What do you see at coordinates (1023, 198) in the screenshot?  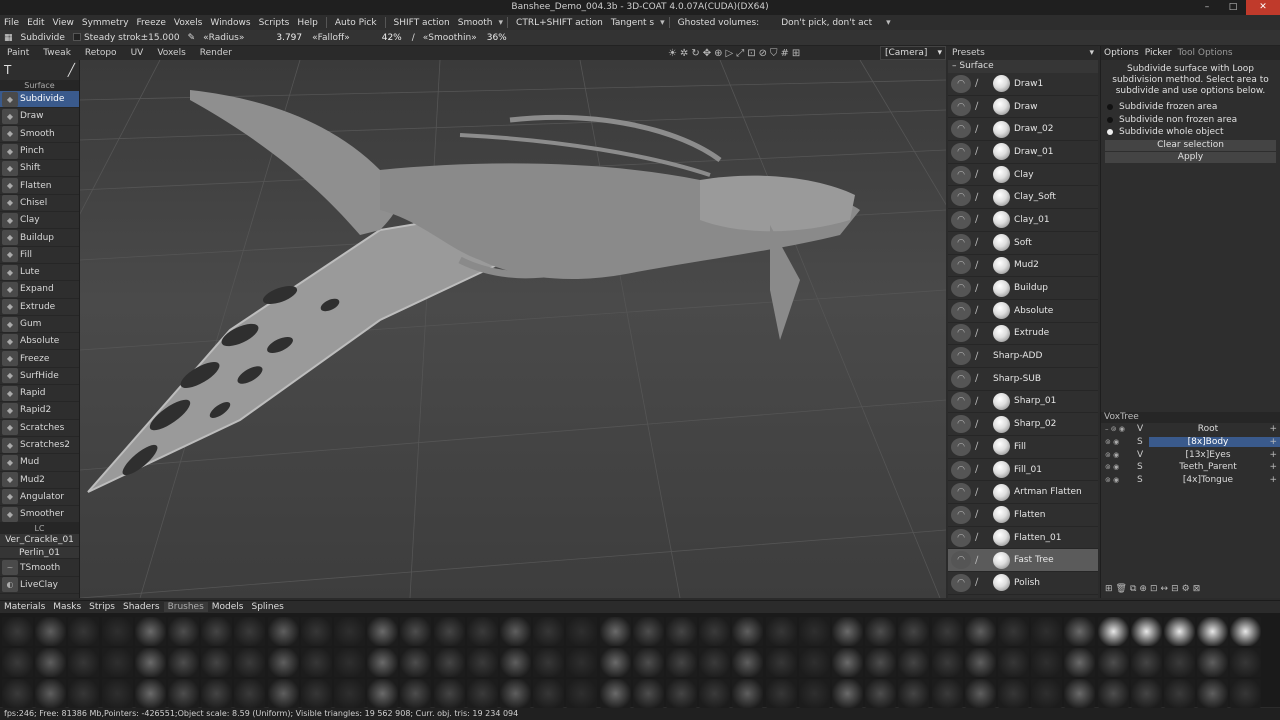 I see `preset-item: ◠ ∕ Clay_Soft` at bounding box center [1023, 198].